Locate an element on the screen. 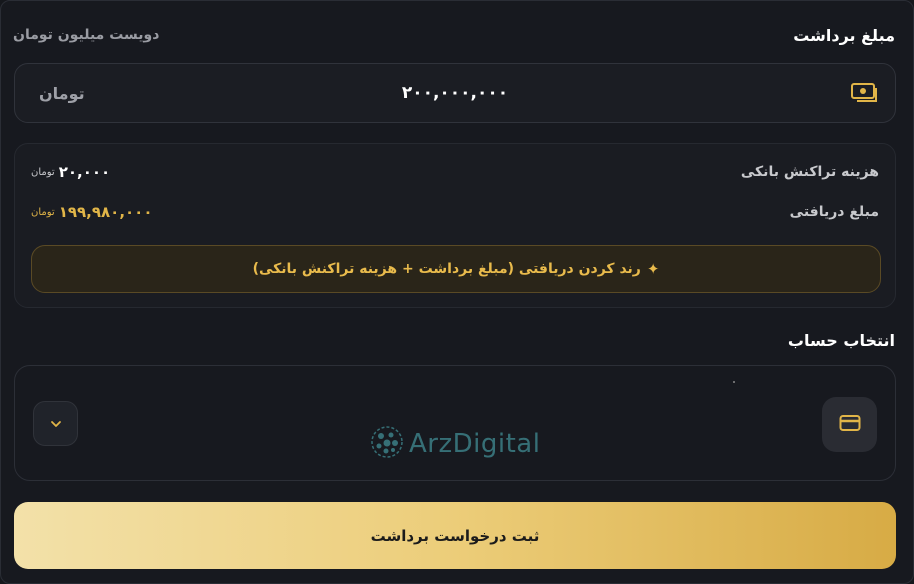 This screenshot has height=584, width=914. bank-fee-value: تومان ۲۰,۰۰۰ is located at coordinates (70, 172).